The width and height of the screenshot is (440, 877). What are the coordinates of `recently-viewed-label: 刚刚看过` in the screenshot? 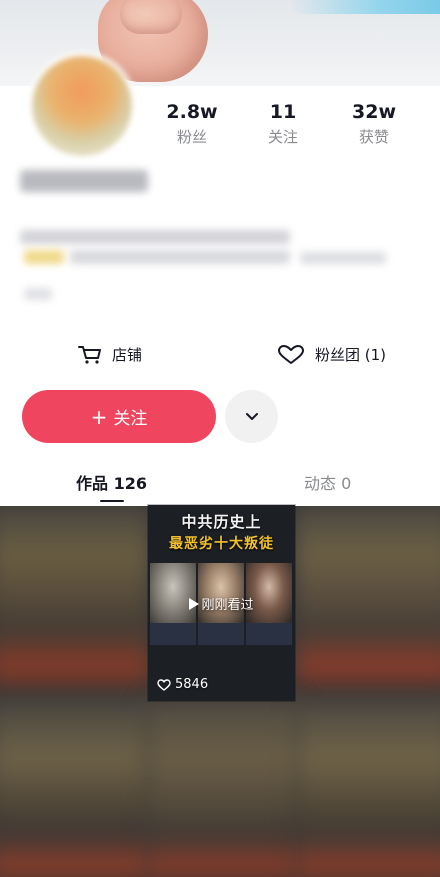 It's located at (221, 603).